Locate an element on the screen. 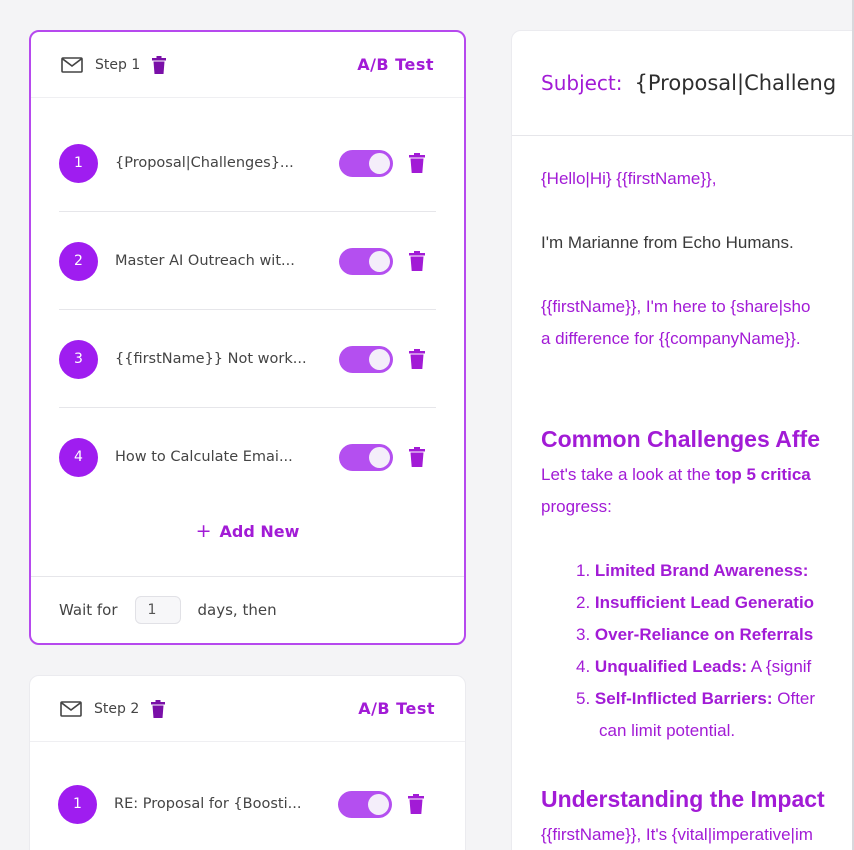 This screenshot has width=854, height=850. step-label: Step 2 is located at coordinates (117, 708).